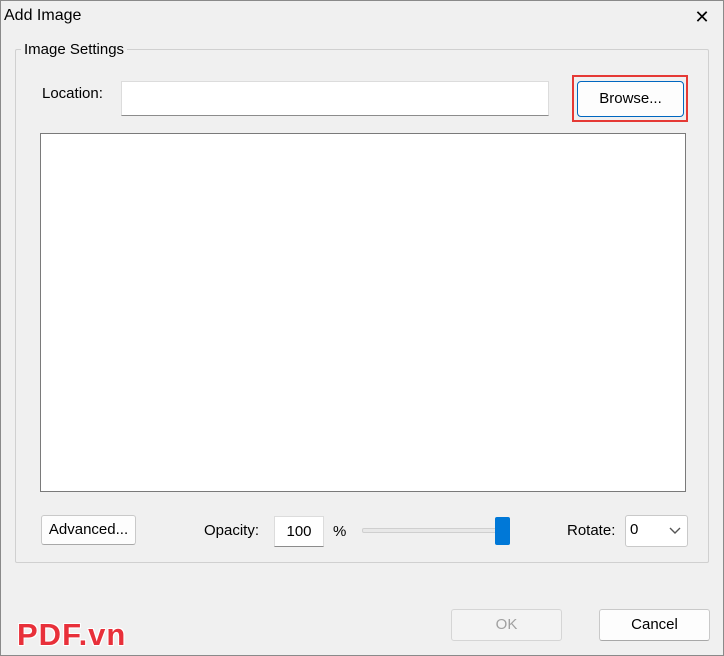 Image resolution: width=724 pixels, height=656 pixels. Describe the element at coordinates (634, 529) in the screenshot. I see `rotate-selected-value: 0` at that location.